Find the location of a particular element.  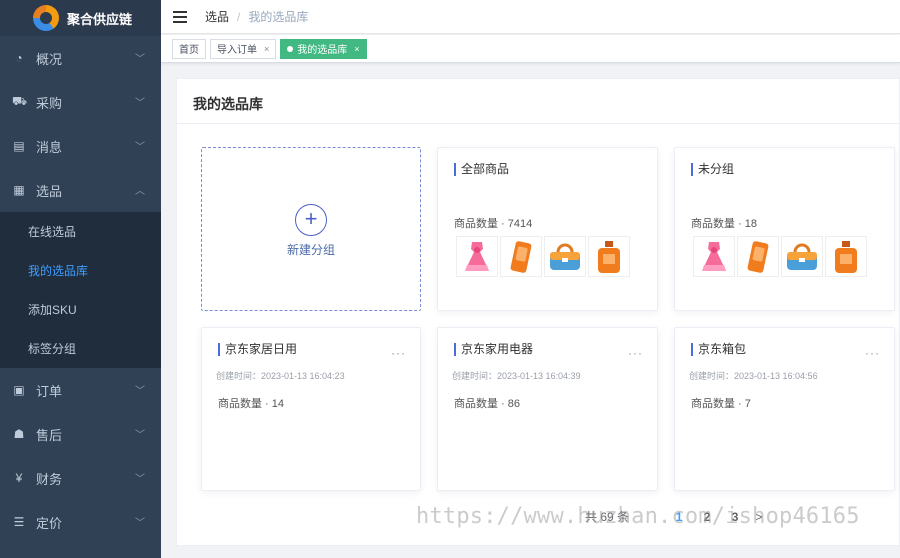

sidebar-item-label: 财务 is located at coordinates (49, 479).